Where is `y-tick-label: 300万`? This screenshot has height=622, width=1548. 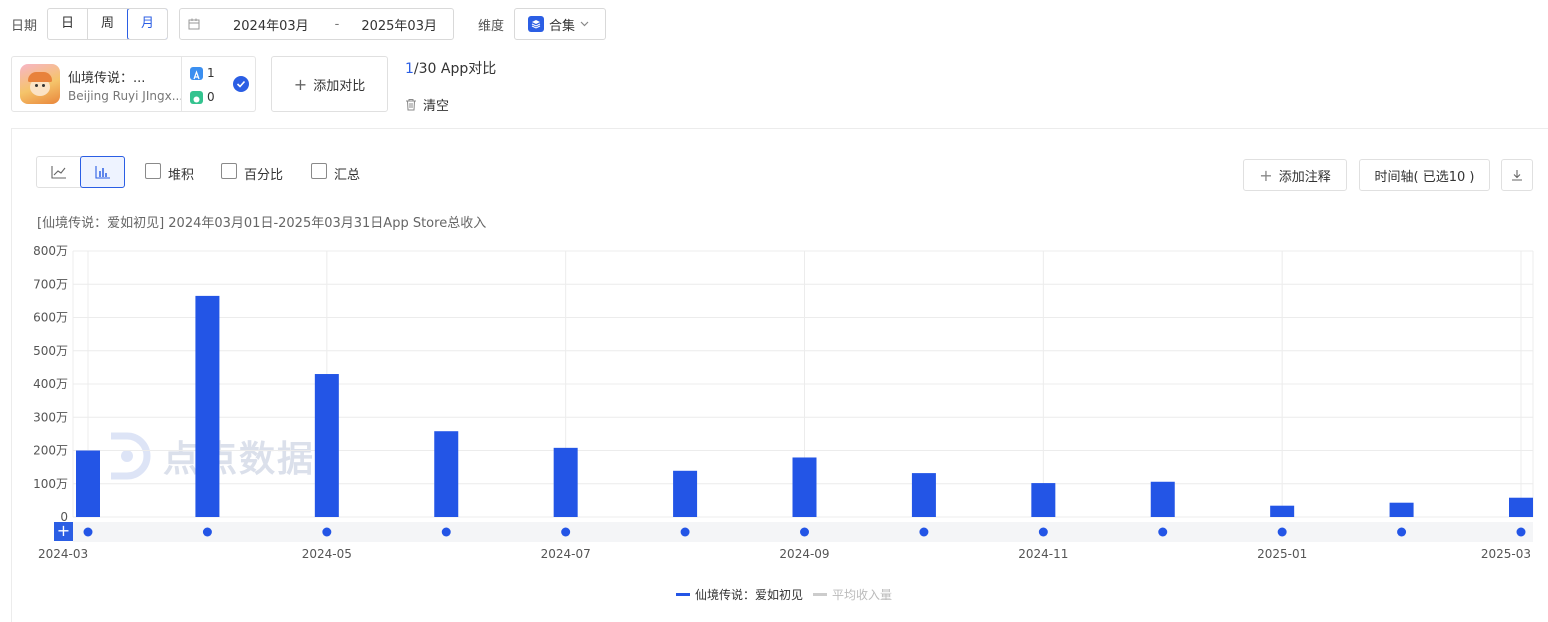
y-tick-label: 300万 is located at coordinates (50, 417).